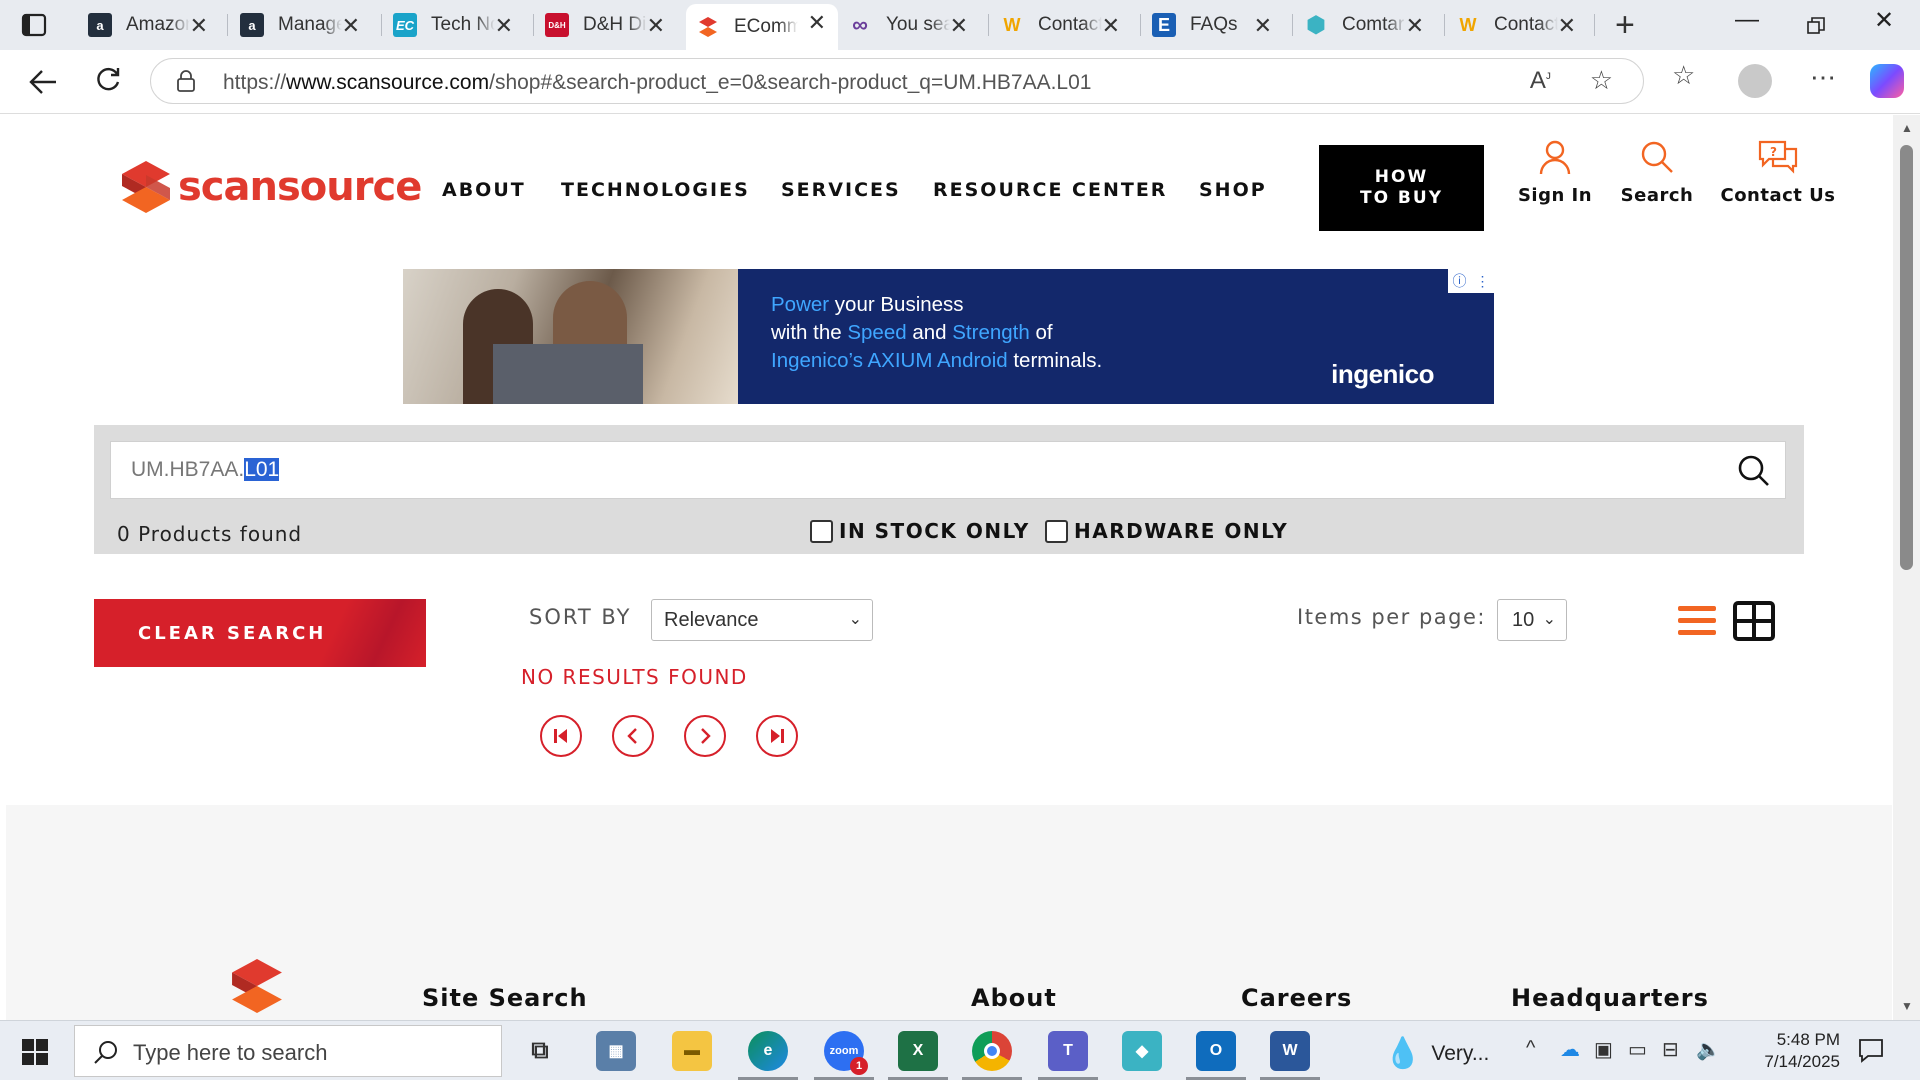 Image resolution: width=1920 pixels, height=1080 pixels. I want to click on tab-comtar: ⬢ Comtar ✕, so click(1365, 25).